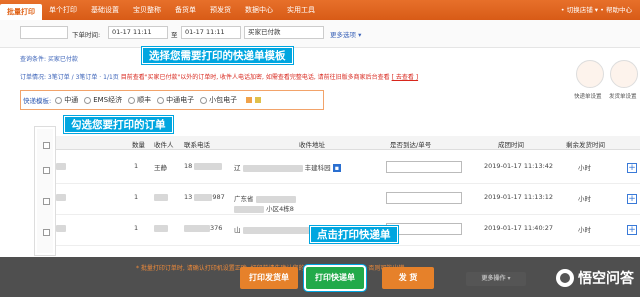 Image resolution: width=640 pixels, height=297 pixels. Describe the element at coordinates (273, 229) in the screenshot. I see `row-address: 山` at that location.